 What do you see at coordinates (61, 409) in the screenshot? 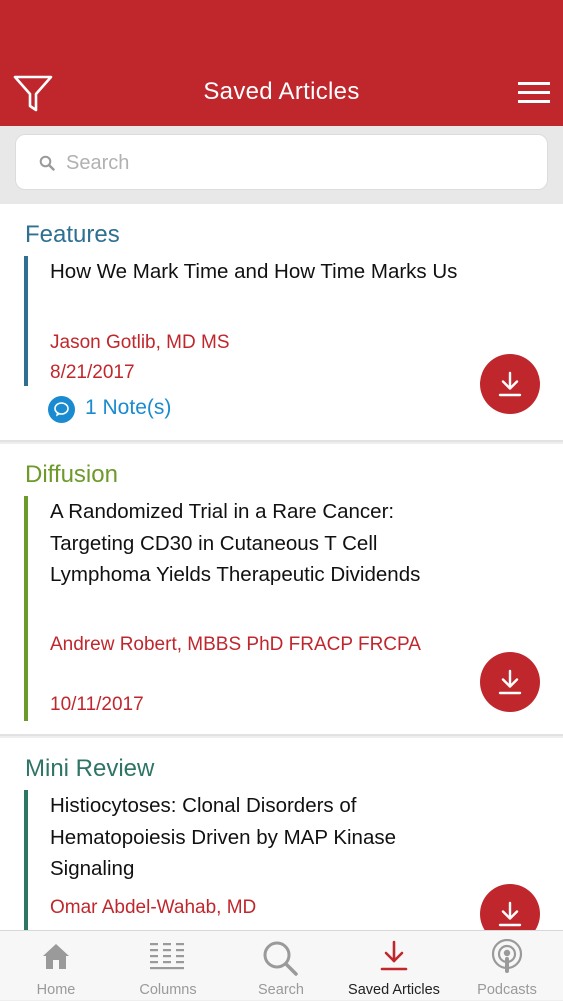
I see `comment-bubble-icon` at bounding box center [61, 409].